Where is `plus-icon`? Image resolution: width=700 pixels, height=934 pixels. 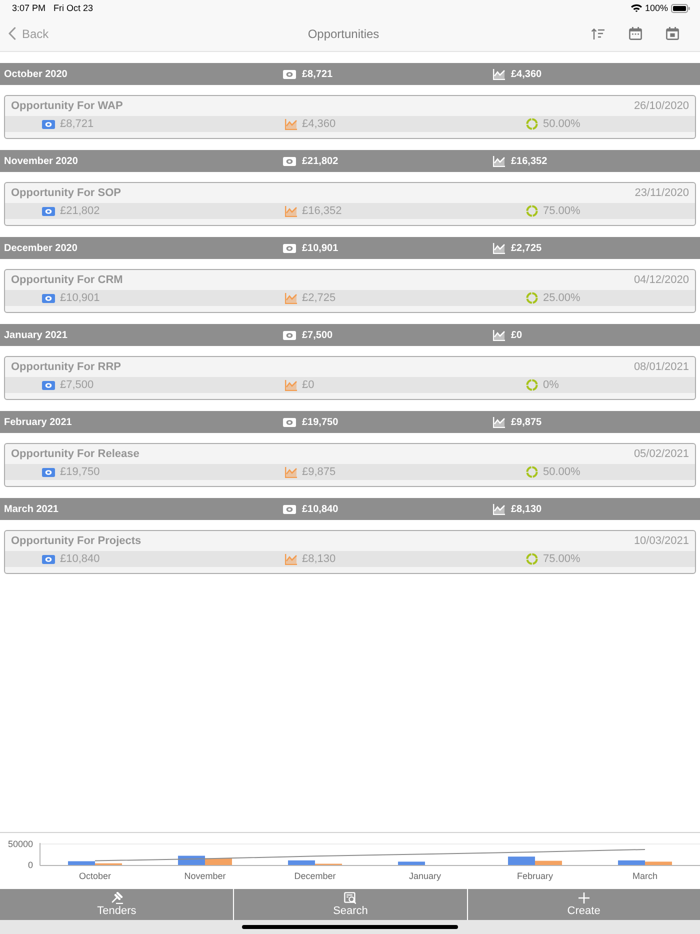
plus-icon is located at coordinates (584, 898).